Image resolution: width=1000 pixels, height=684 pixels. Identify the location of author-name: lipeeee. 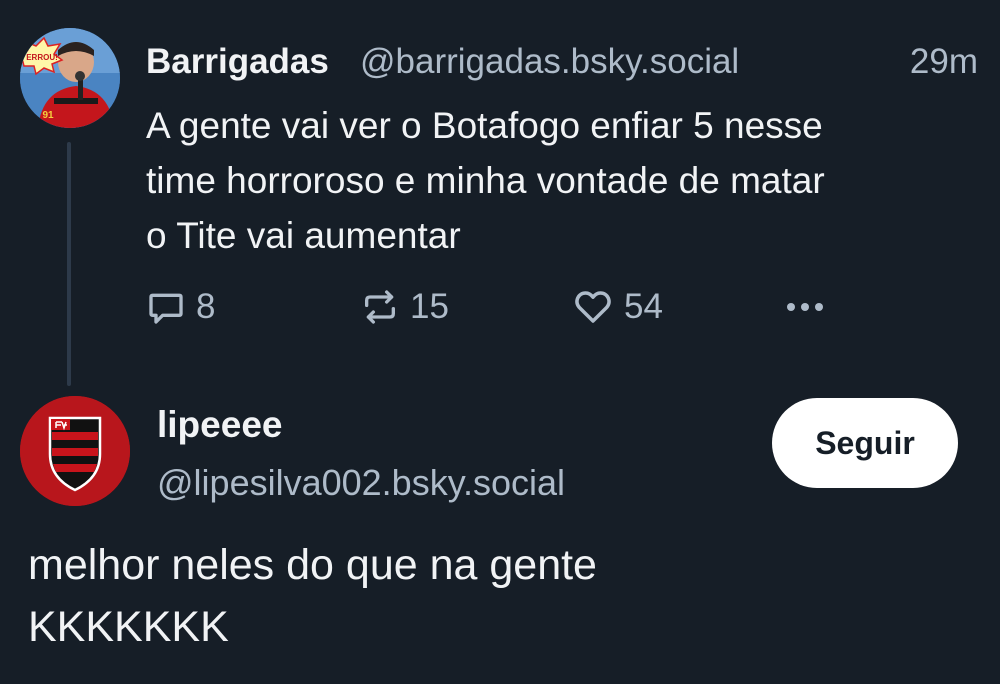
(219, 425).